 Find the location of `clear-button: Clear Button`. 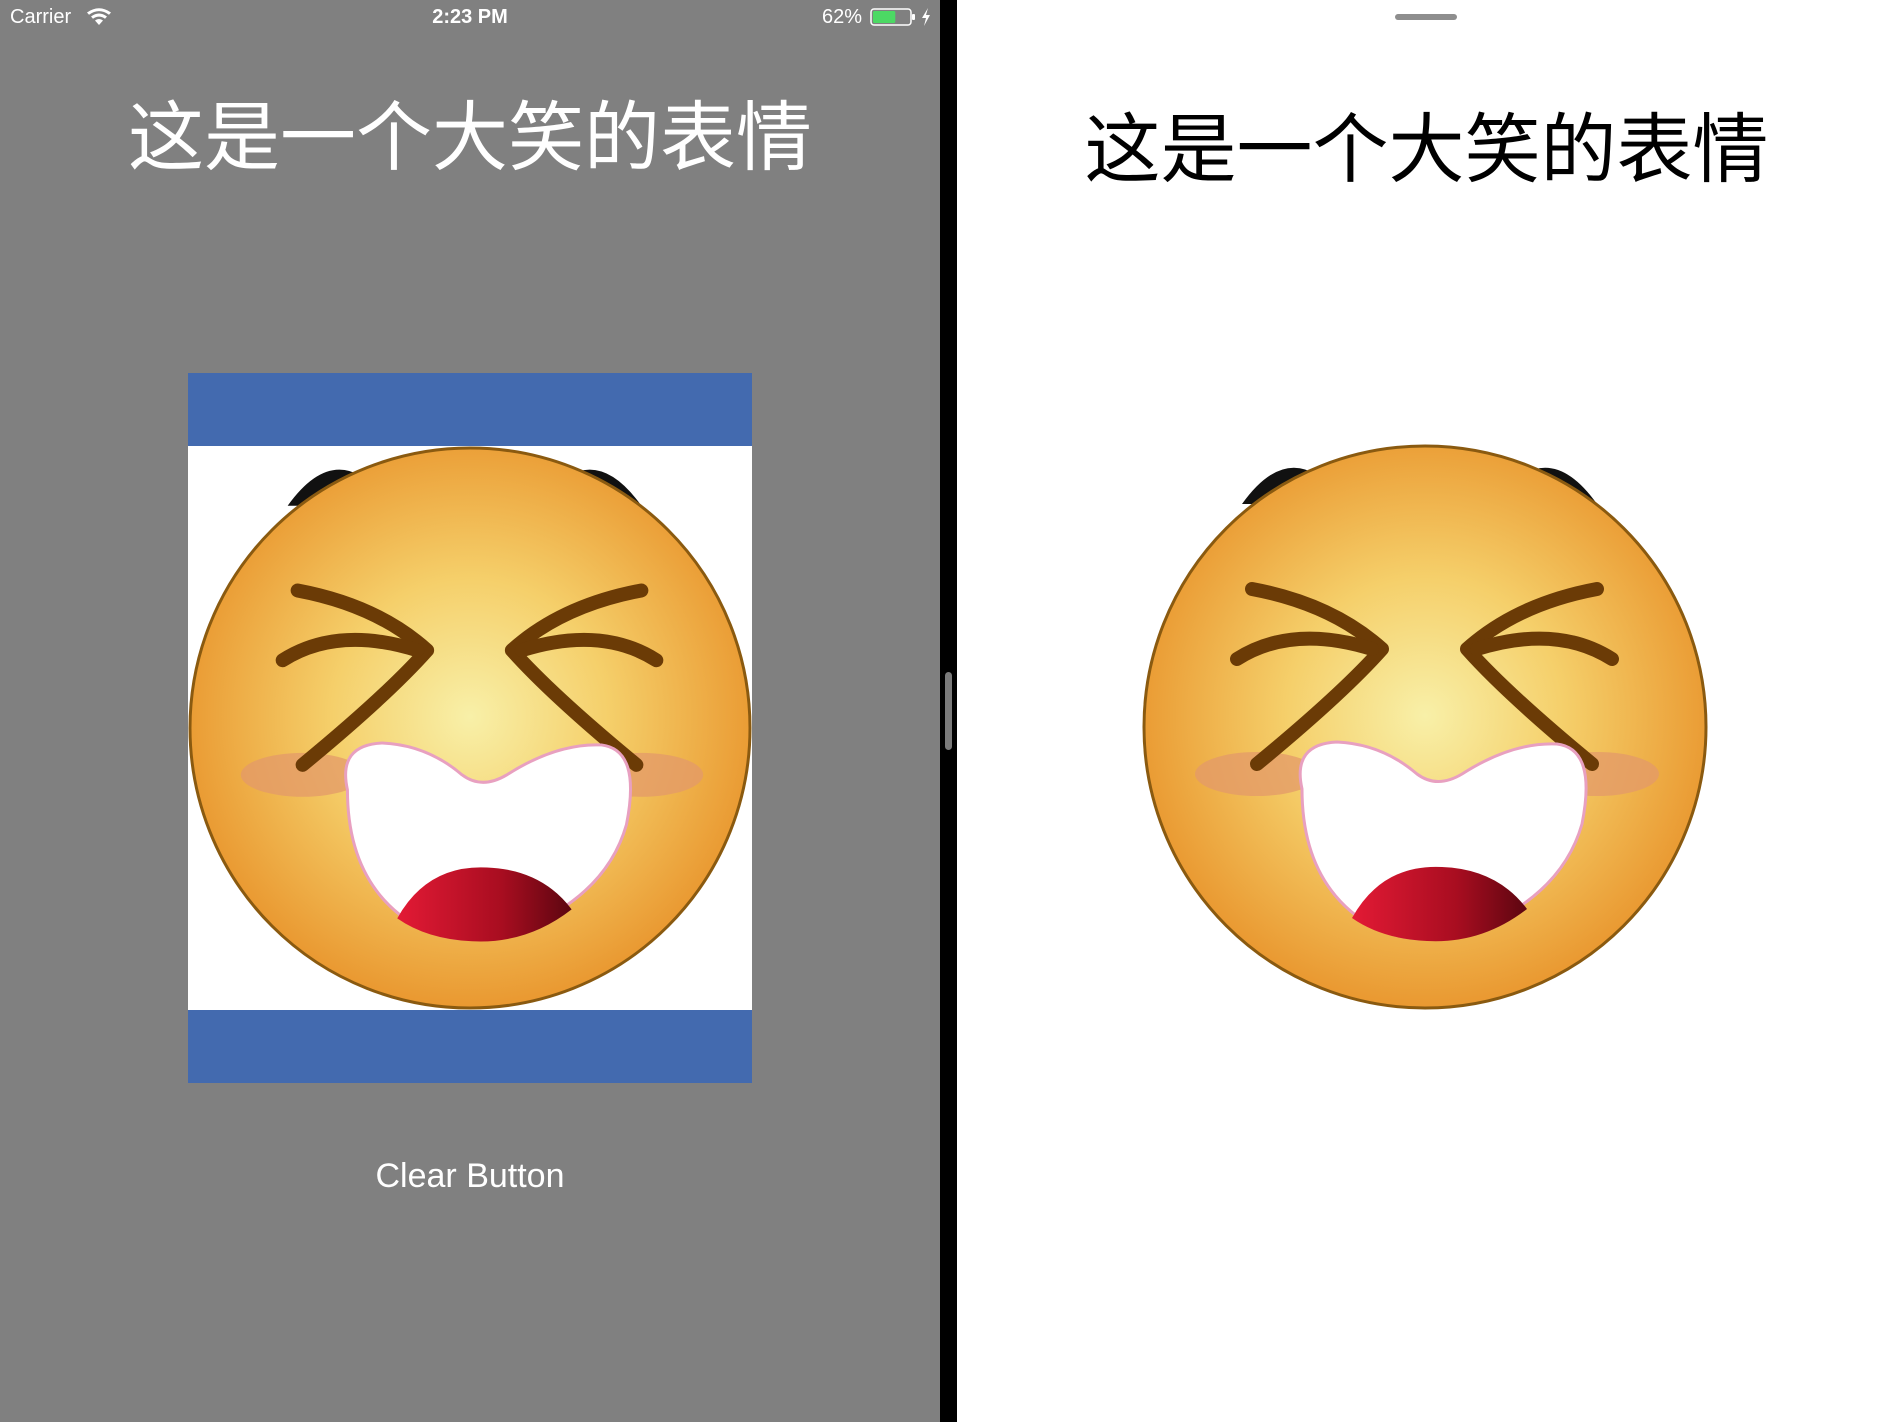

clear-button: Clear Button is located at coordinates (470, 1176).